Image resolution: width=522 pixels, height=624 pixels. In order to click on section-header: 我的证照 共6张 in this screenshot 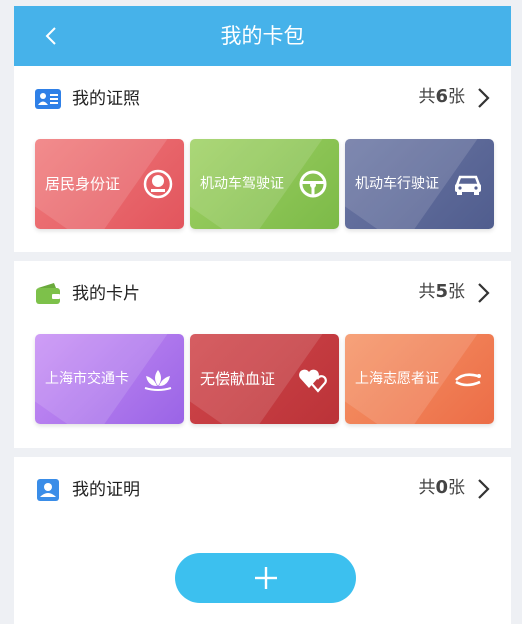, I will do `click(262, 99)`.